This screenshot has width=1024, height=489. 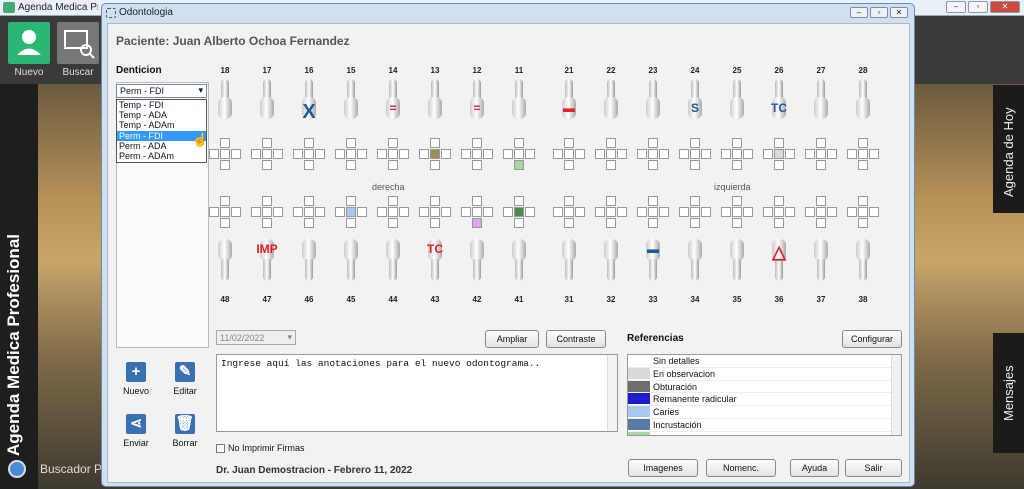 I want to click on new-patient-button, so click(x=29, y=43).